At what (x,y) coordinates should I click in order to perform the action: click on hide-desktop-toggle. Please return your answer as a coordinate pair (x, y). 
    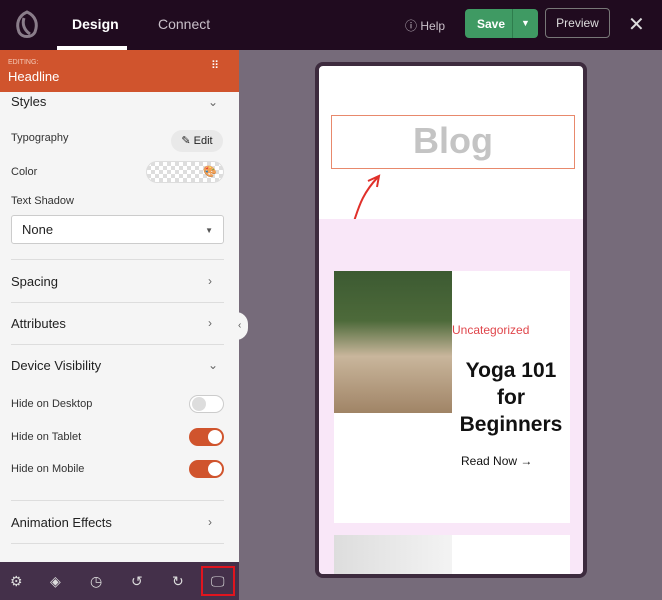
    Looking at the image, I should click on (206, 404).